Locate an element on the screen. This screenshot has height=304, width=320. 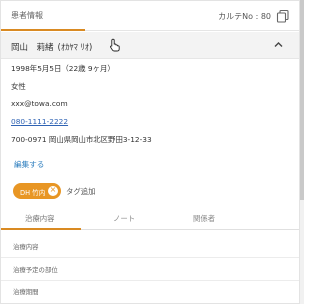
phone-link: 080-1111-2222 is located at coordinates (39, 121).